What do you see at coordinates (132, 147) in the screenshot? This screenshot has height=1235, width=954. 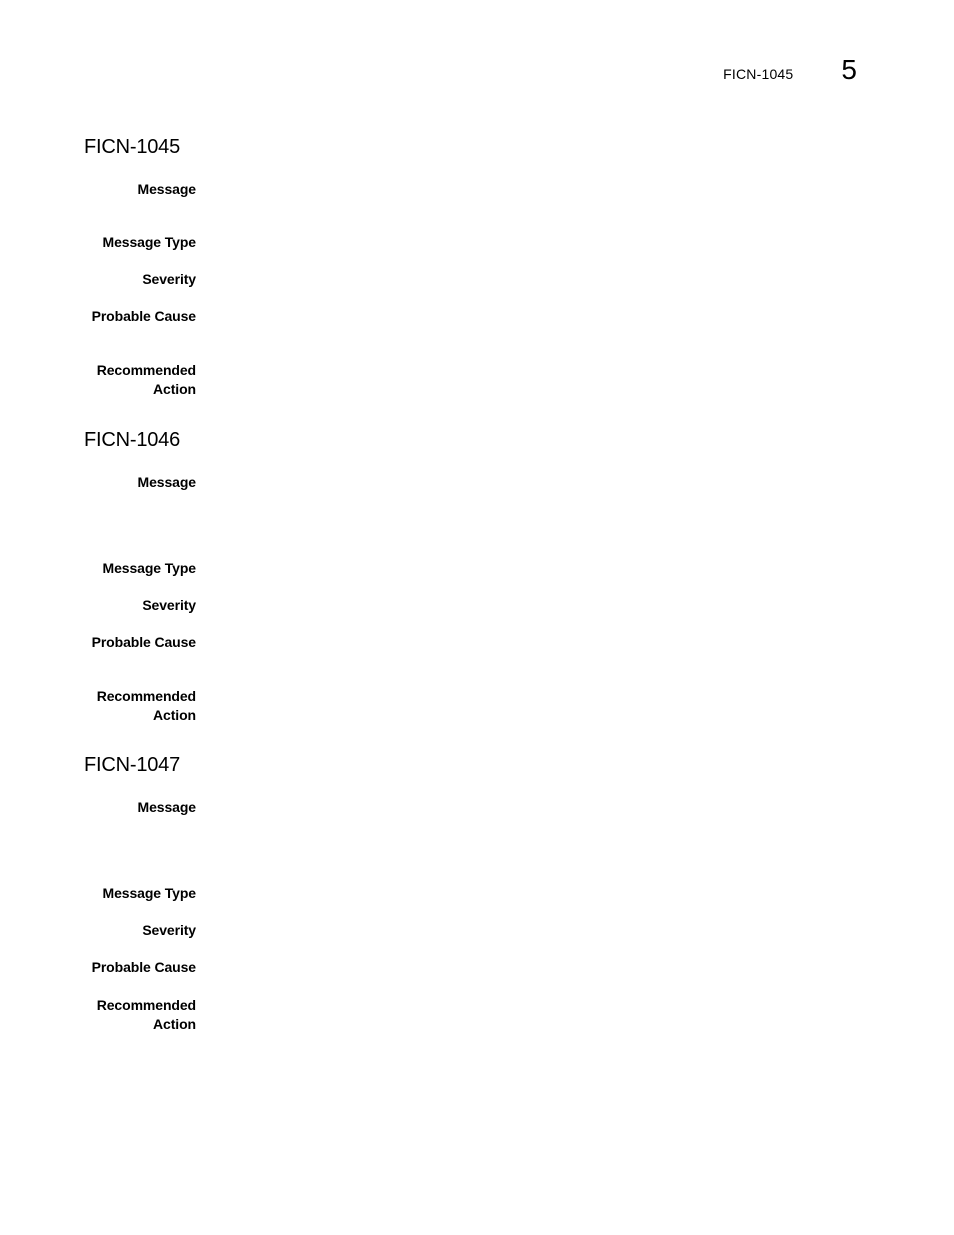 I see `section-title: FICN-1045` at bounding box center [132, 147].